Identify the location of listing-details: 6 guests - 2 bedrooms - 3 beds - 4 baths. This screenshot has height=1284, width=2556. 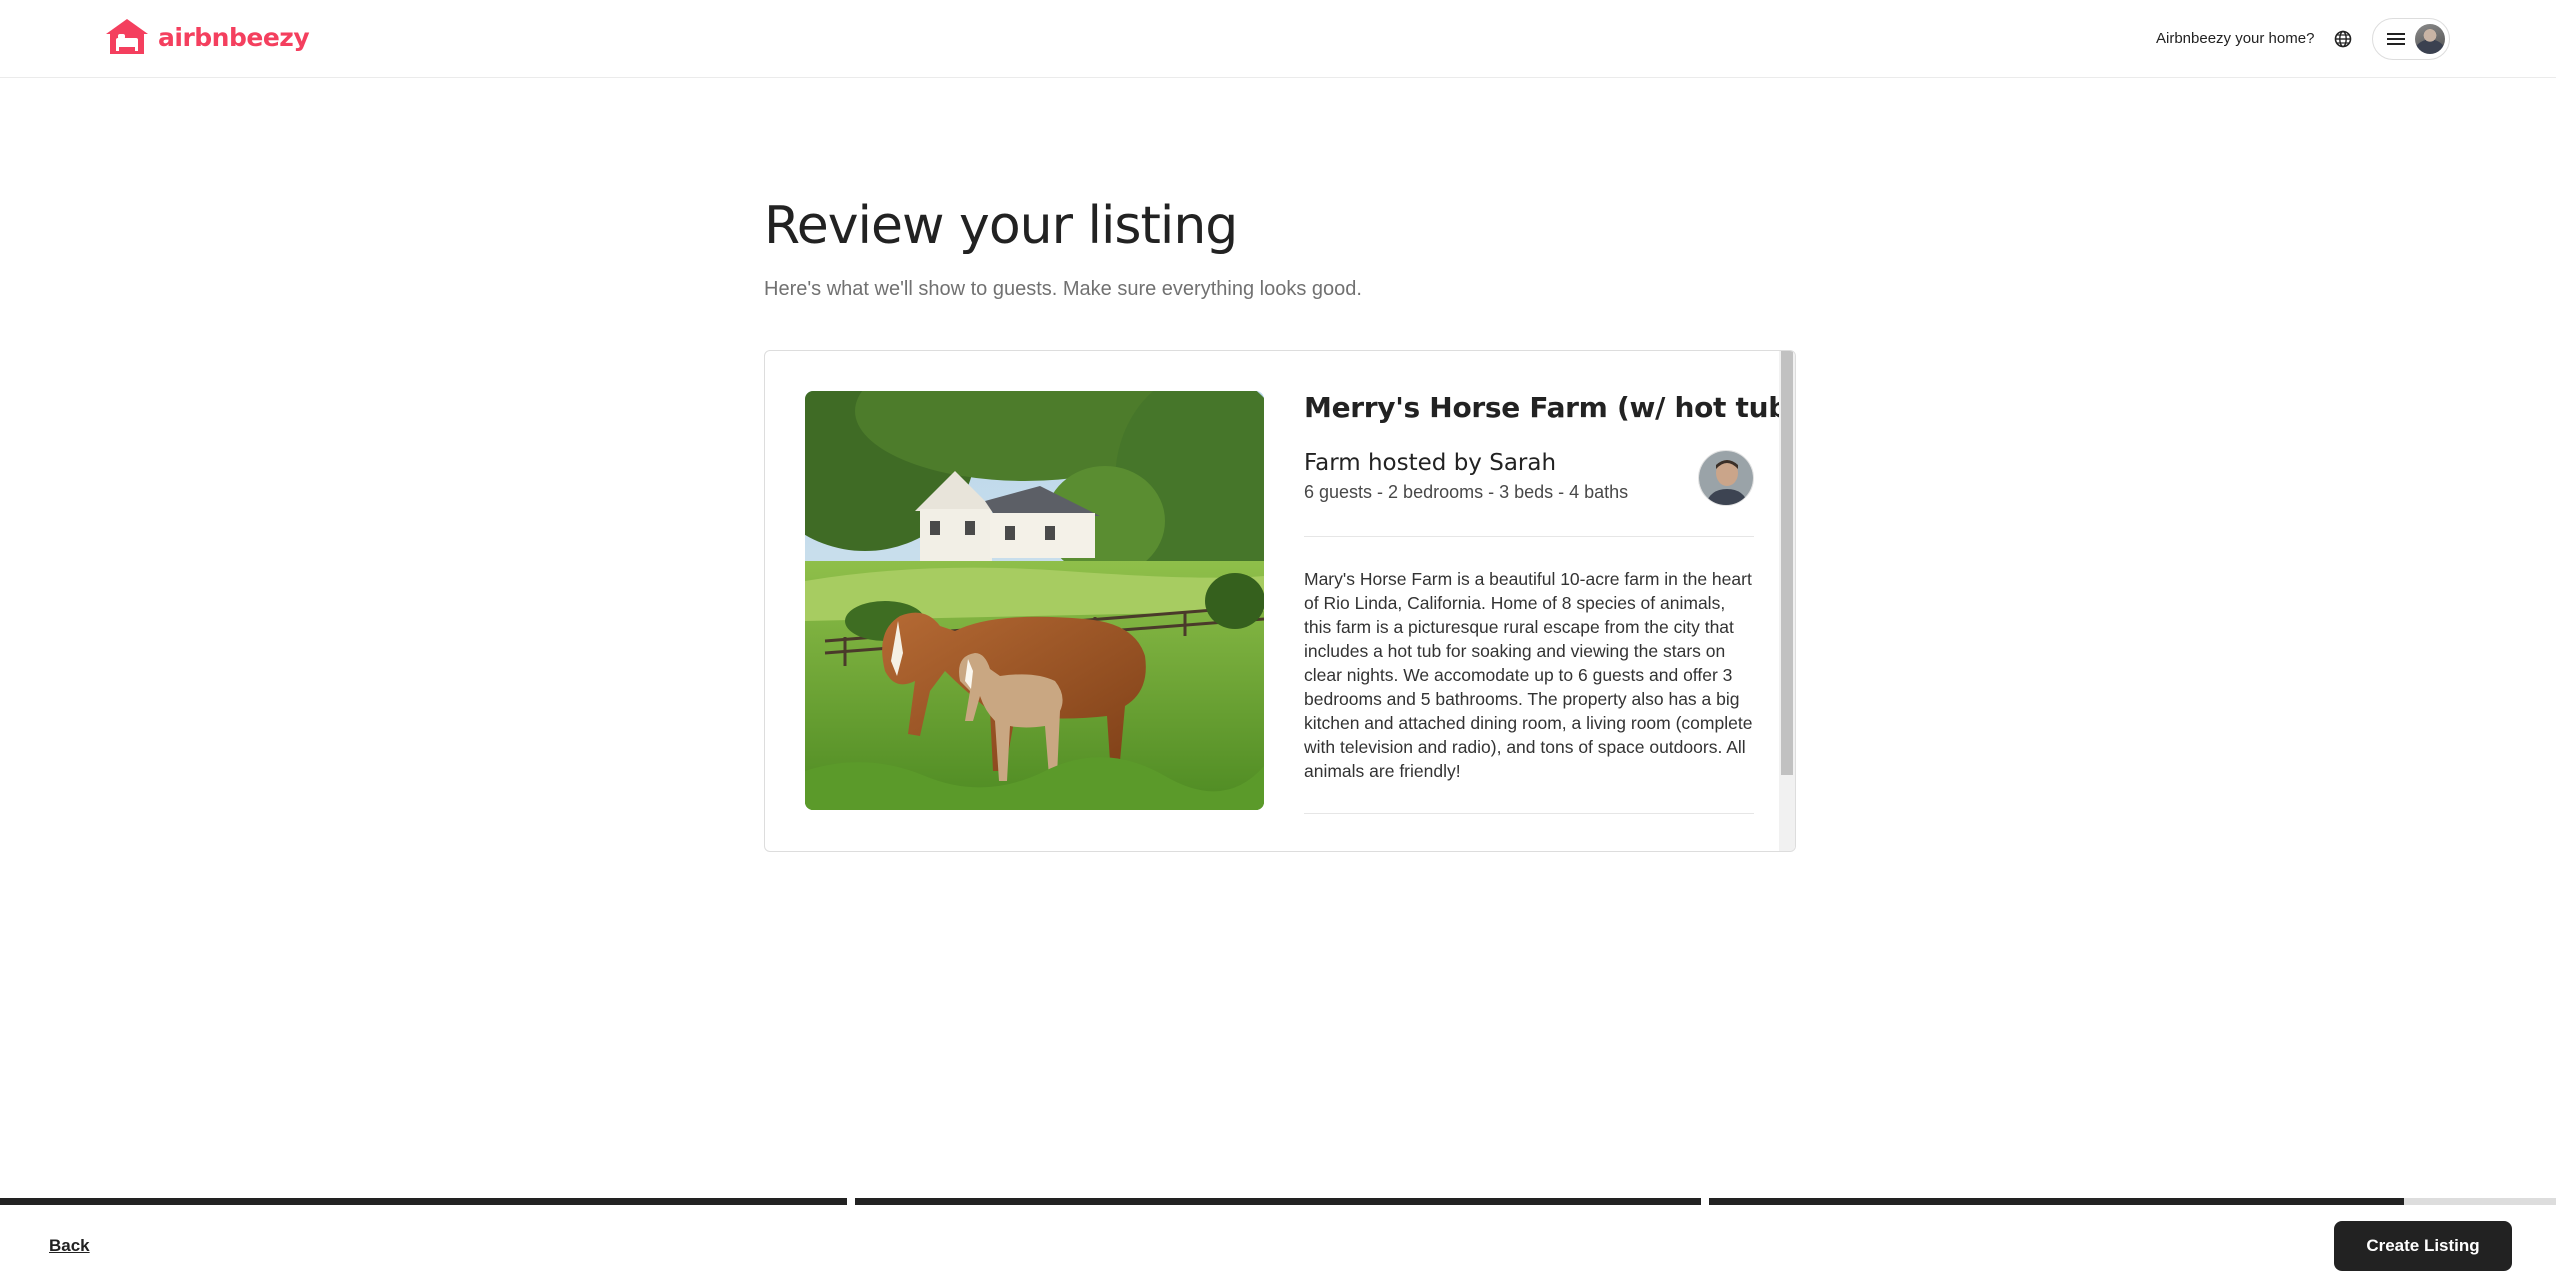
(1466, 492).